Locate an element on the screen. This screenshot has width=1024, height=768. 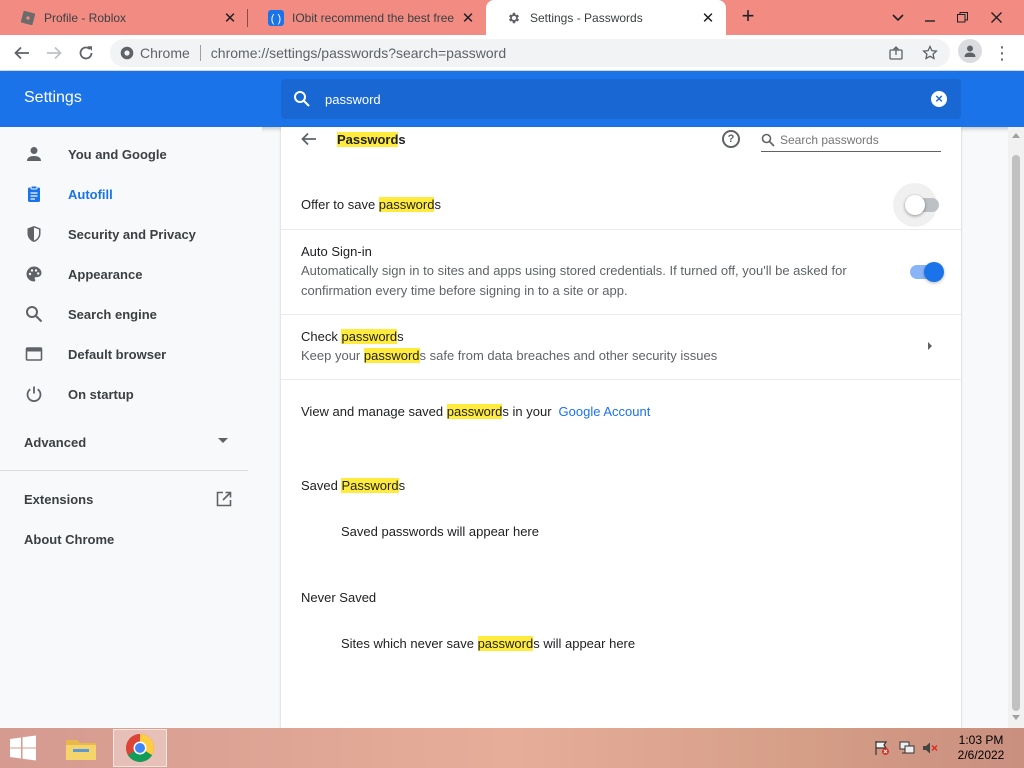
gear-icon is located at coordinates (514, 18).